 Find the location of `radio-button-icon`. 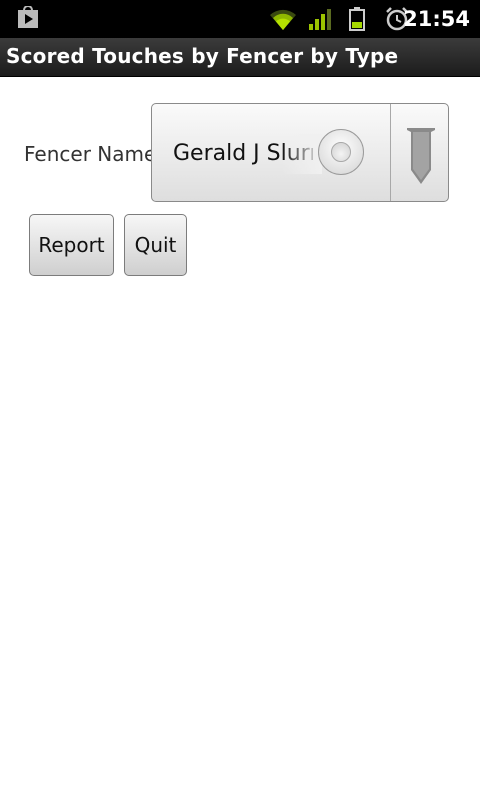

radio-button-icon is located at coordinates (341, 152).